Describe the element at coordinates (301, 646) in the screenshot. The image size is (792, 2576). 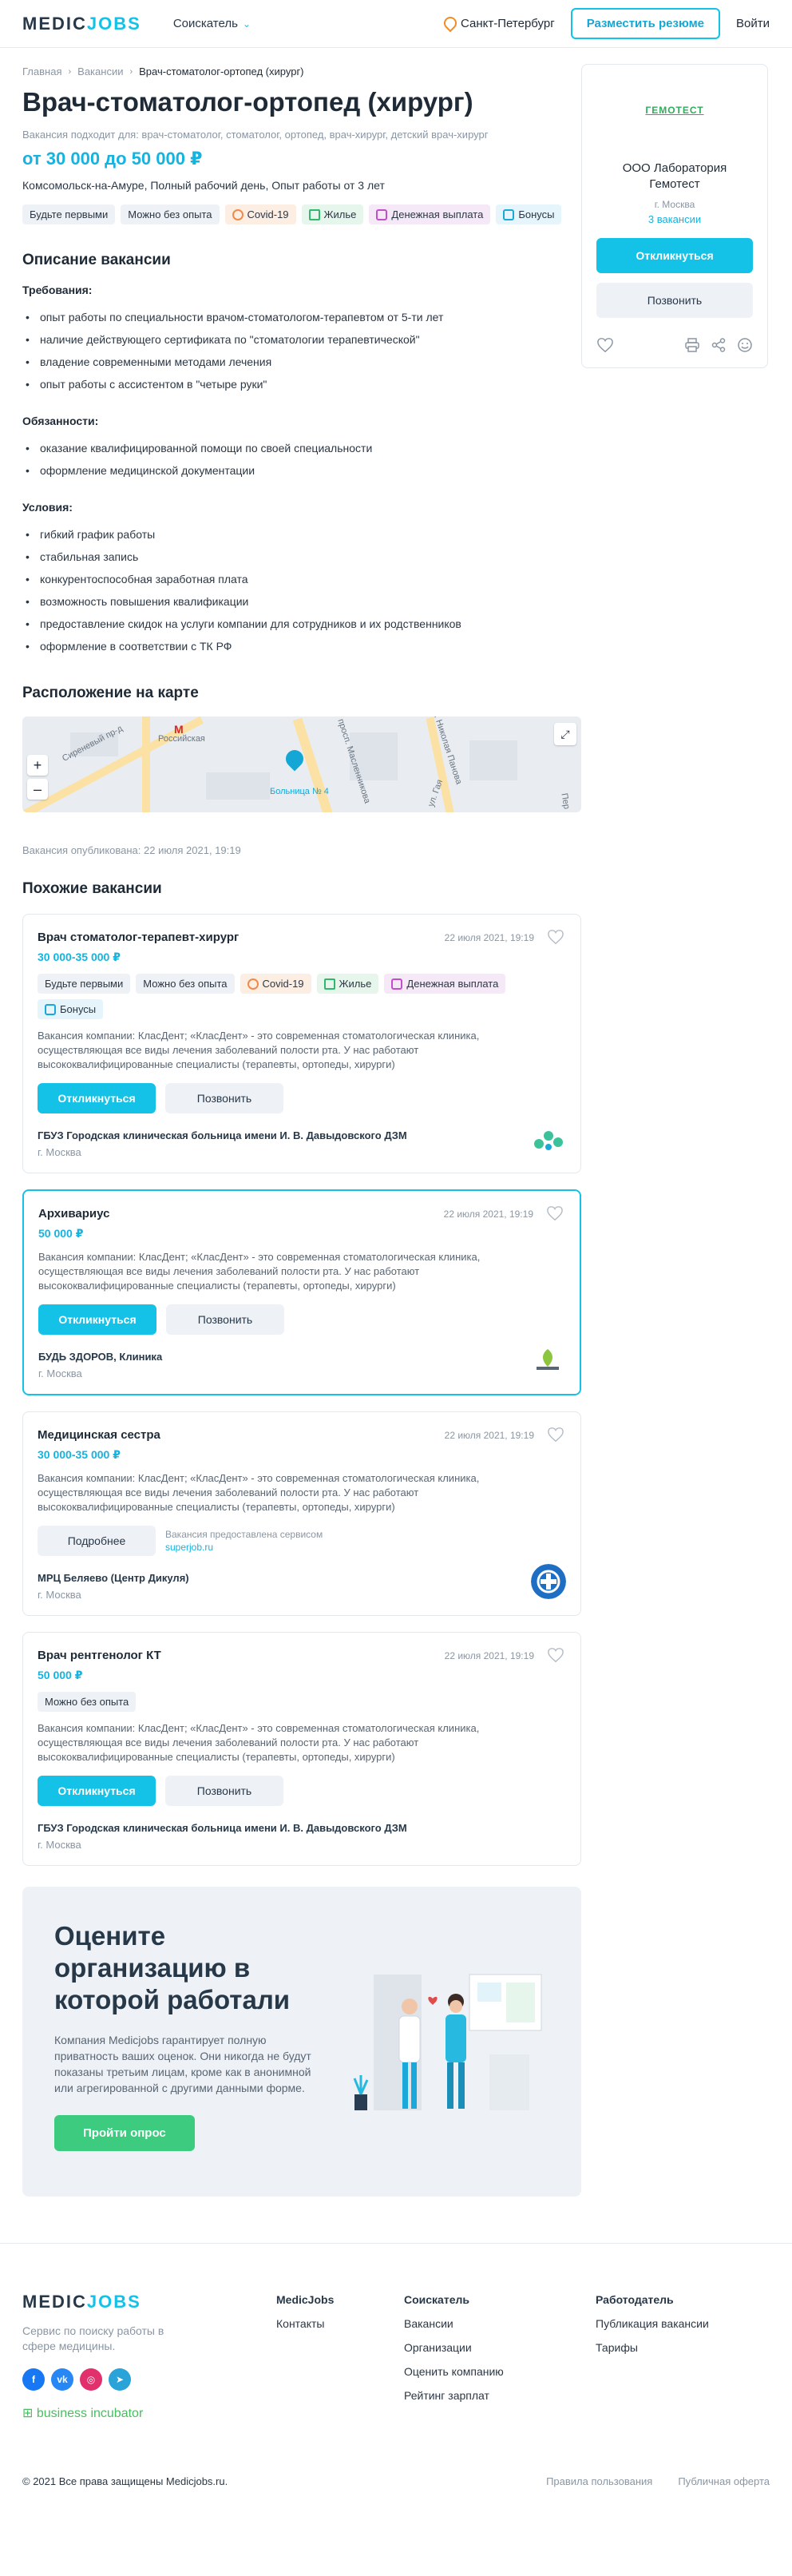
I see `list-item: оформление в соответствии с ТК РФ` at that location.